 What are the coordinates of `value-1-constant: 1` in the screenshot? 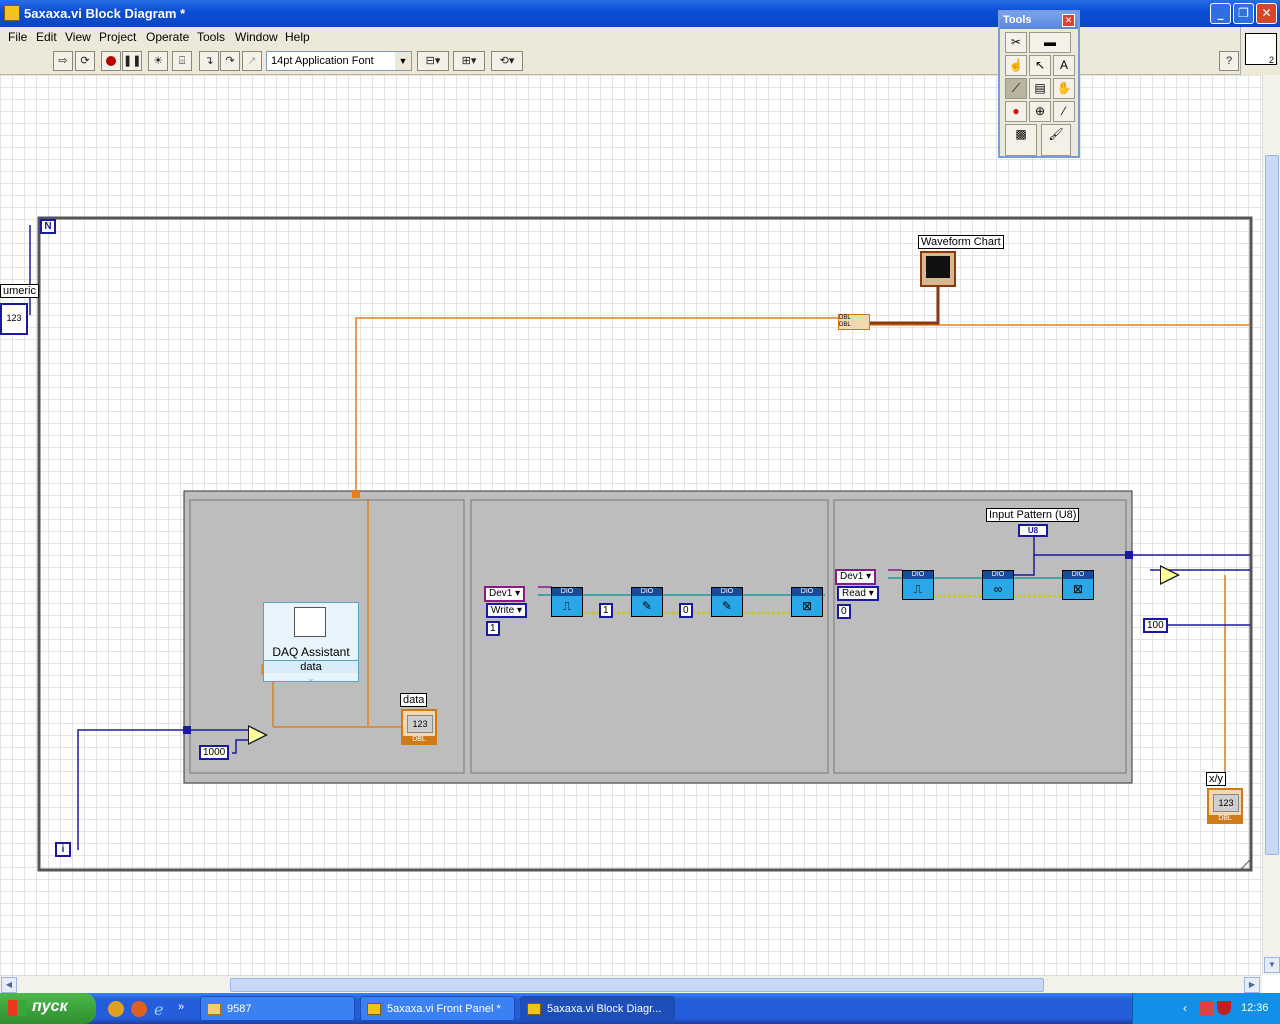 It's located at (606, 610).